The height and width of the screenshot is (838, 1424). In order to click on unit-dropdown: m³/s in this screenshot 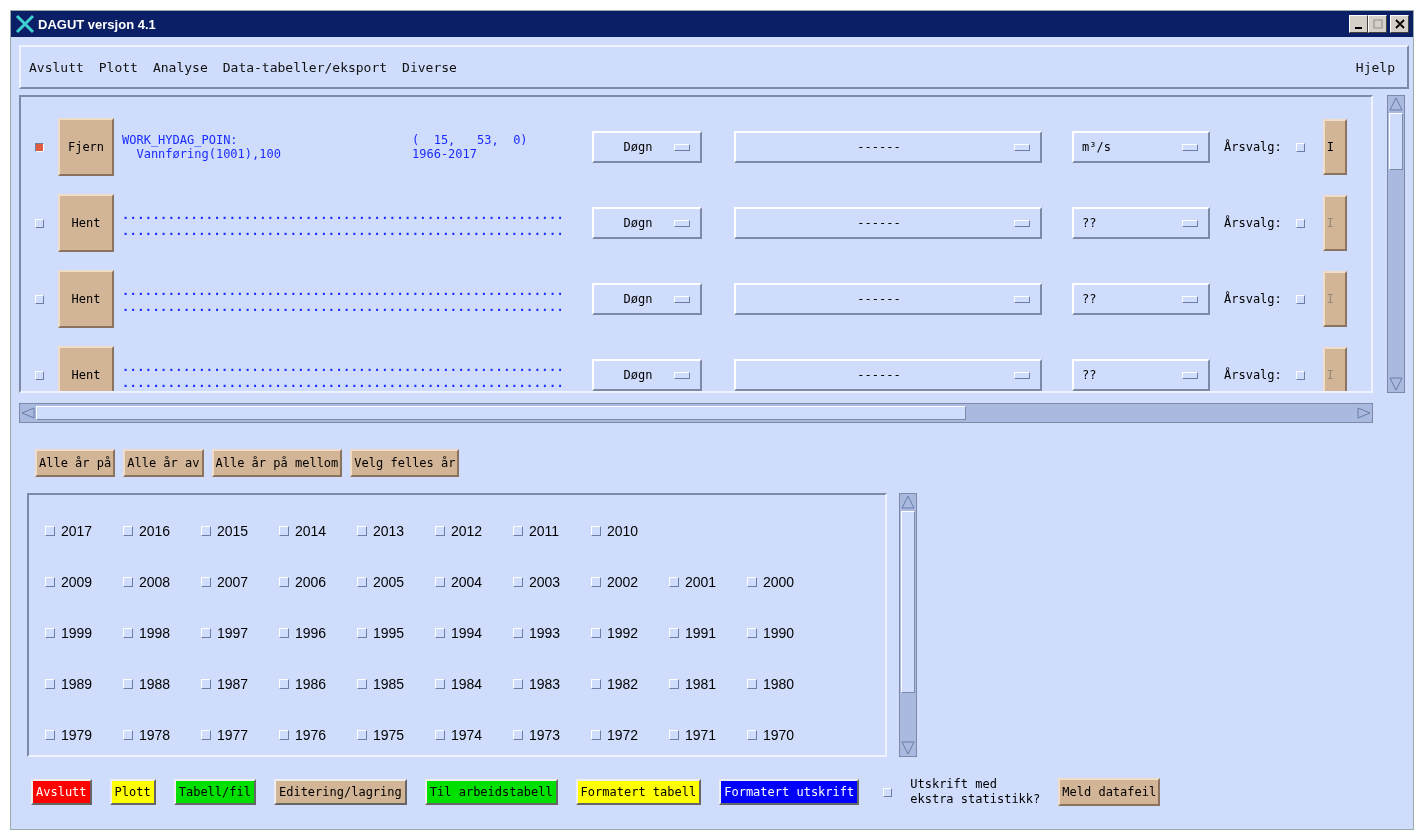, I will do `click(1141, 147)`.